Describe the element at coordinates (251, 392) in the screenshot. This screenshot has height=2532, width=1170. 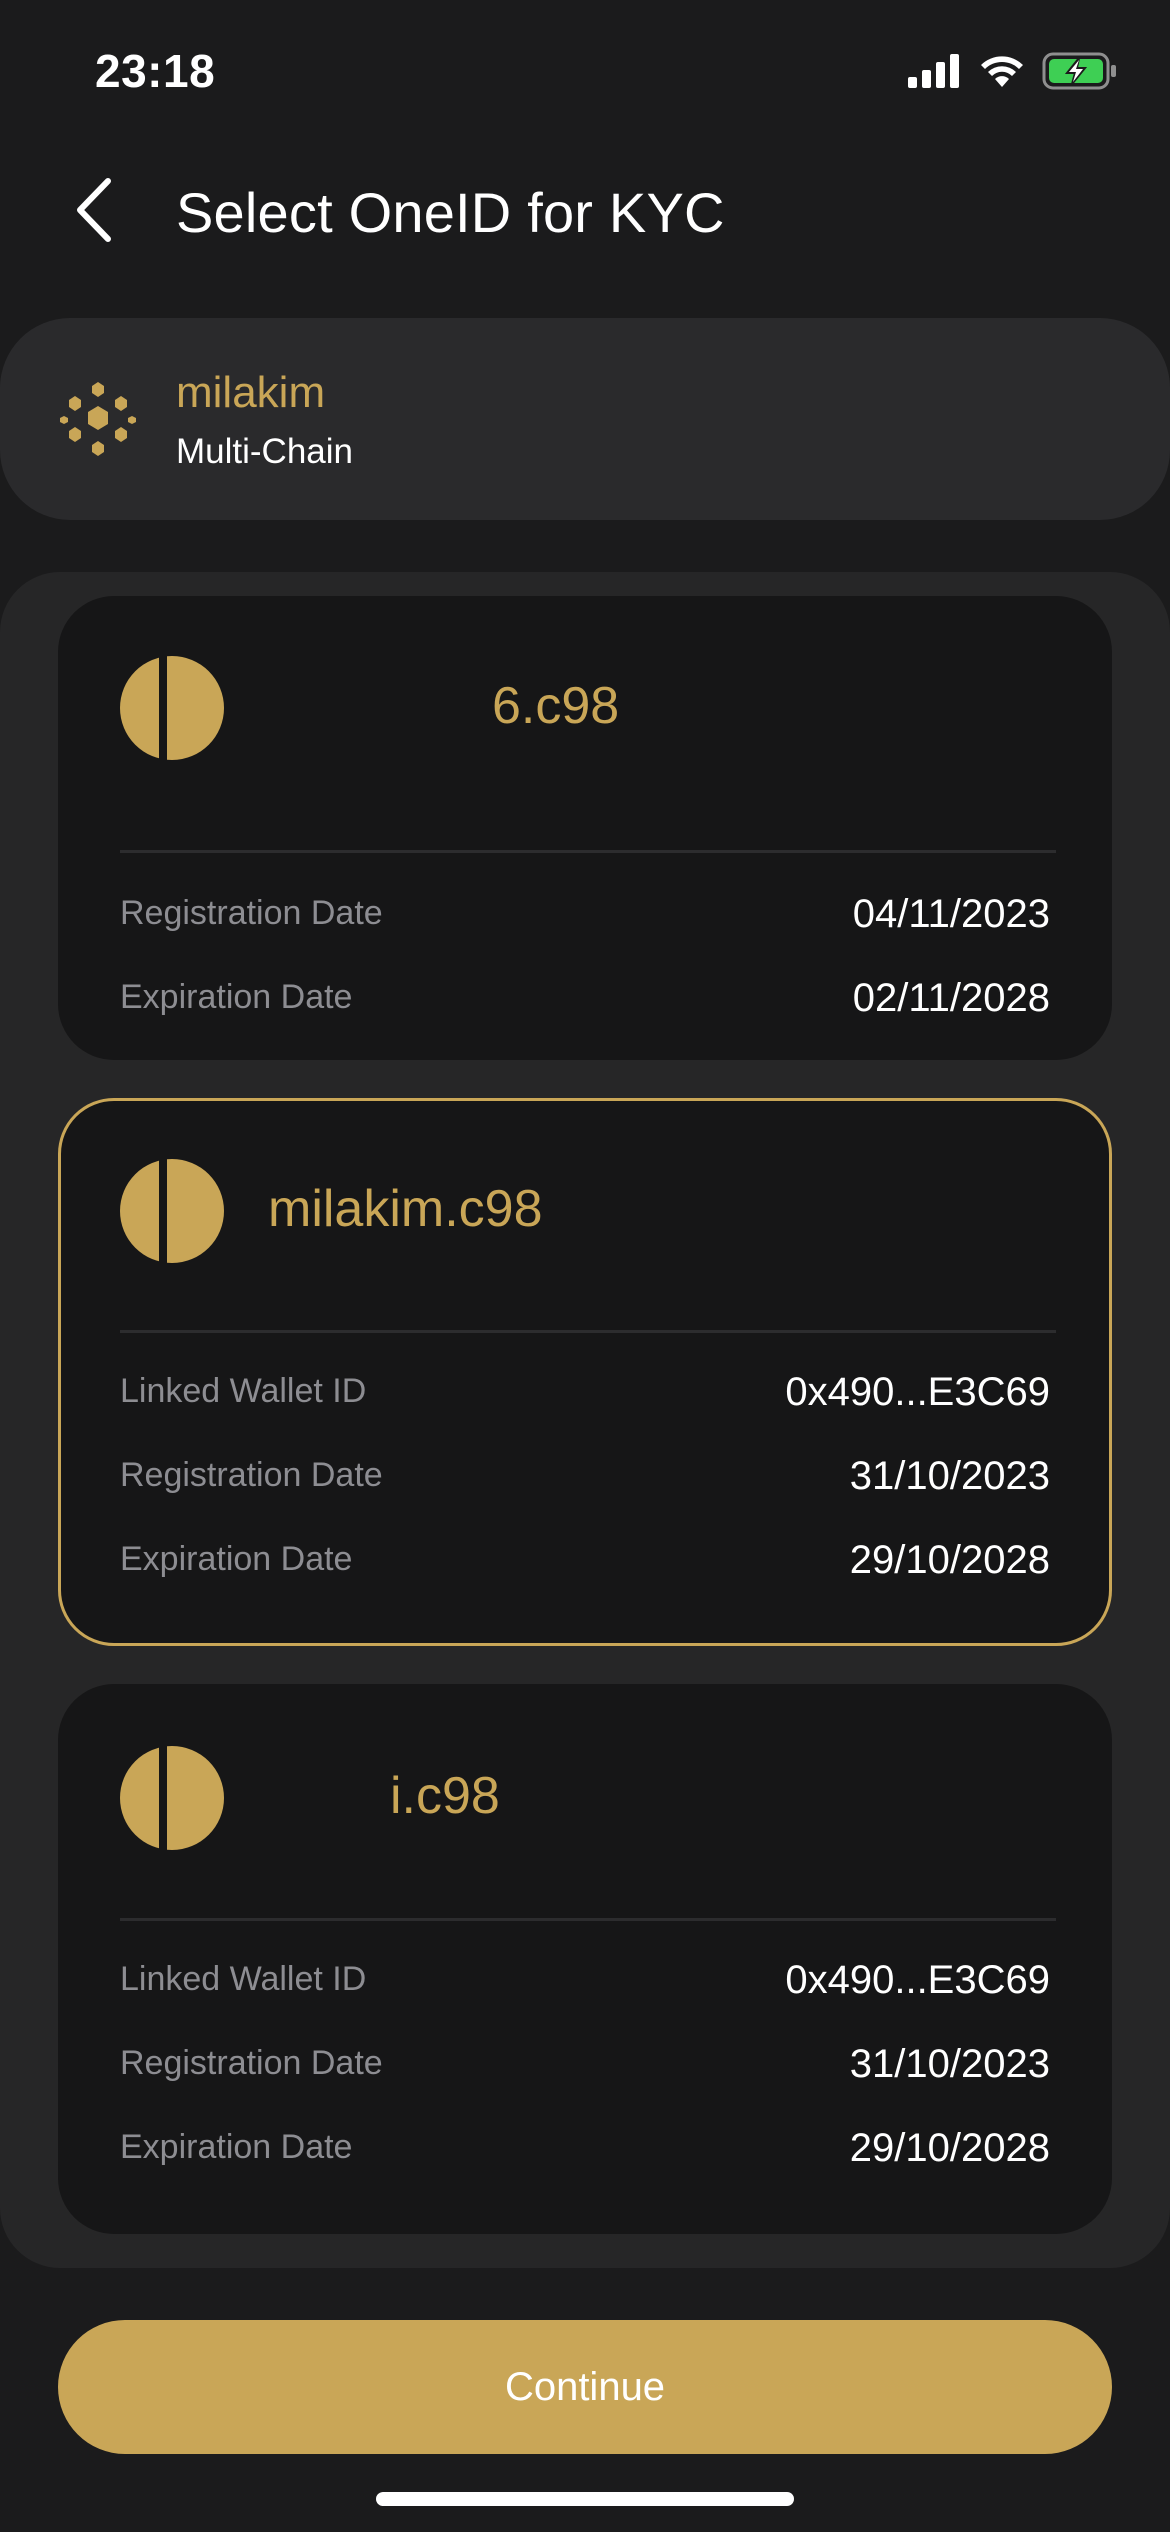
I see `account-name: milakim` at that location.